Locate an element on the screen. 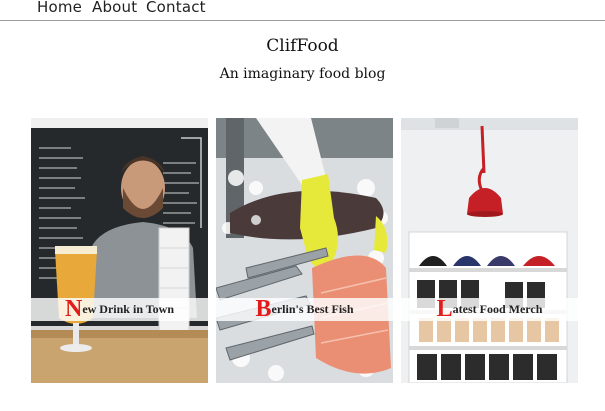 The height and width of the screenshot is (411, 605). post-title-new-drink: New Drink in Town is located at coordinates (119, 309).